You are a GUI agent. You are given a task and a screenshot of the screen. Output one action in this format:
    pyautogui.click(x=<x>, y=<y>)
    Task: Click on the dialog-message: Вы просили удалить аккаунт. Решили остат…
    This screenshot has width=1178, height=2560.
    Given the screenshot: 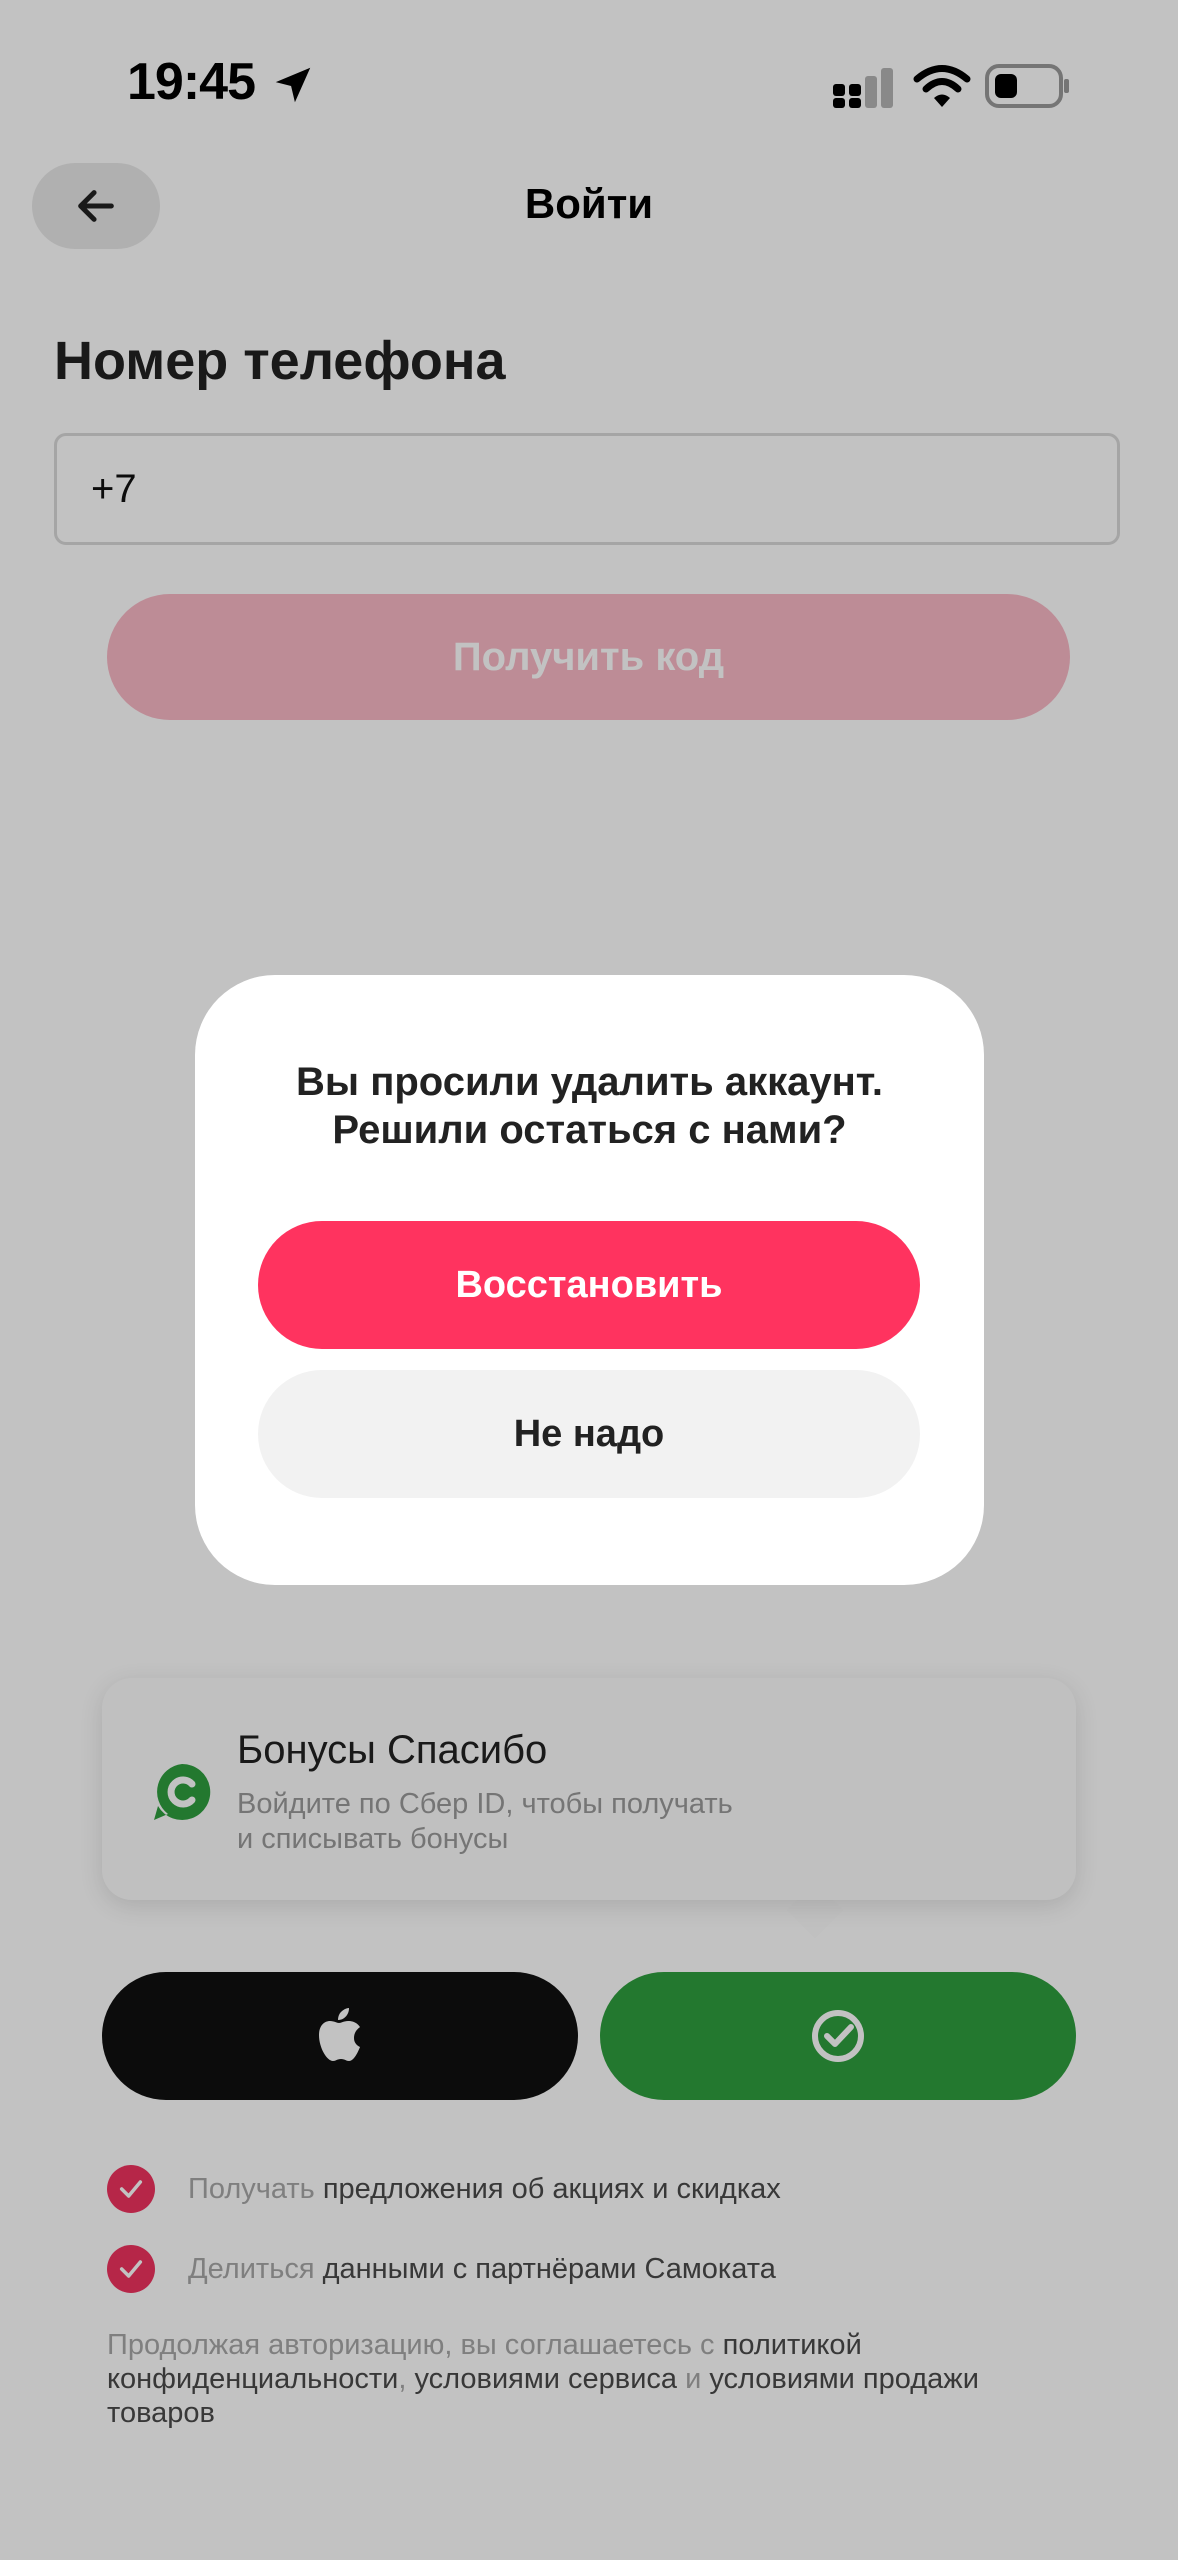 What is the action you would take?
    pyautogui.click(x=589, y=1106)
    